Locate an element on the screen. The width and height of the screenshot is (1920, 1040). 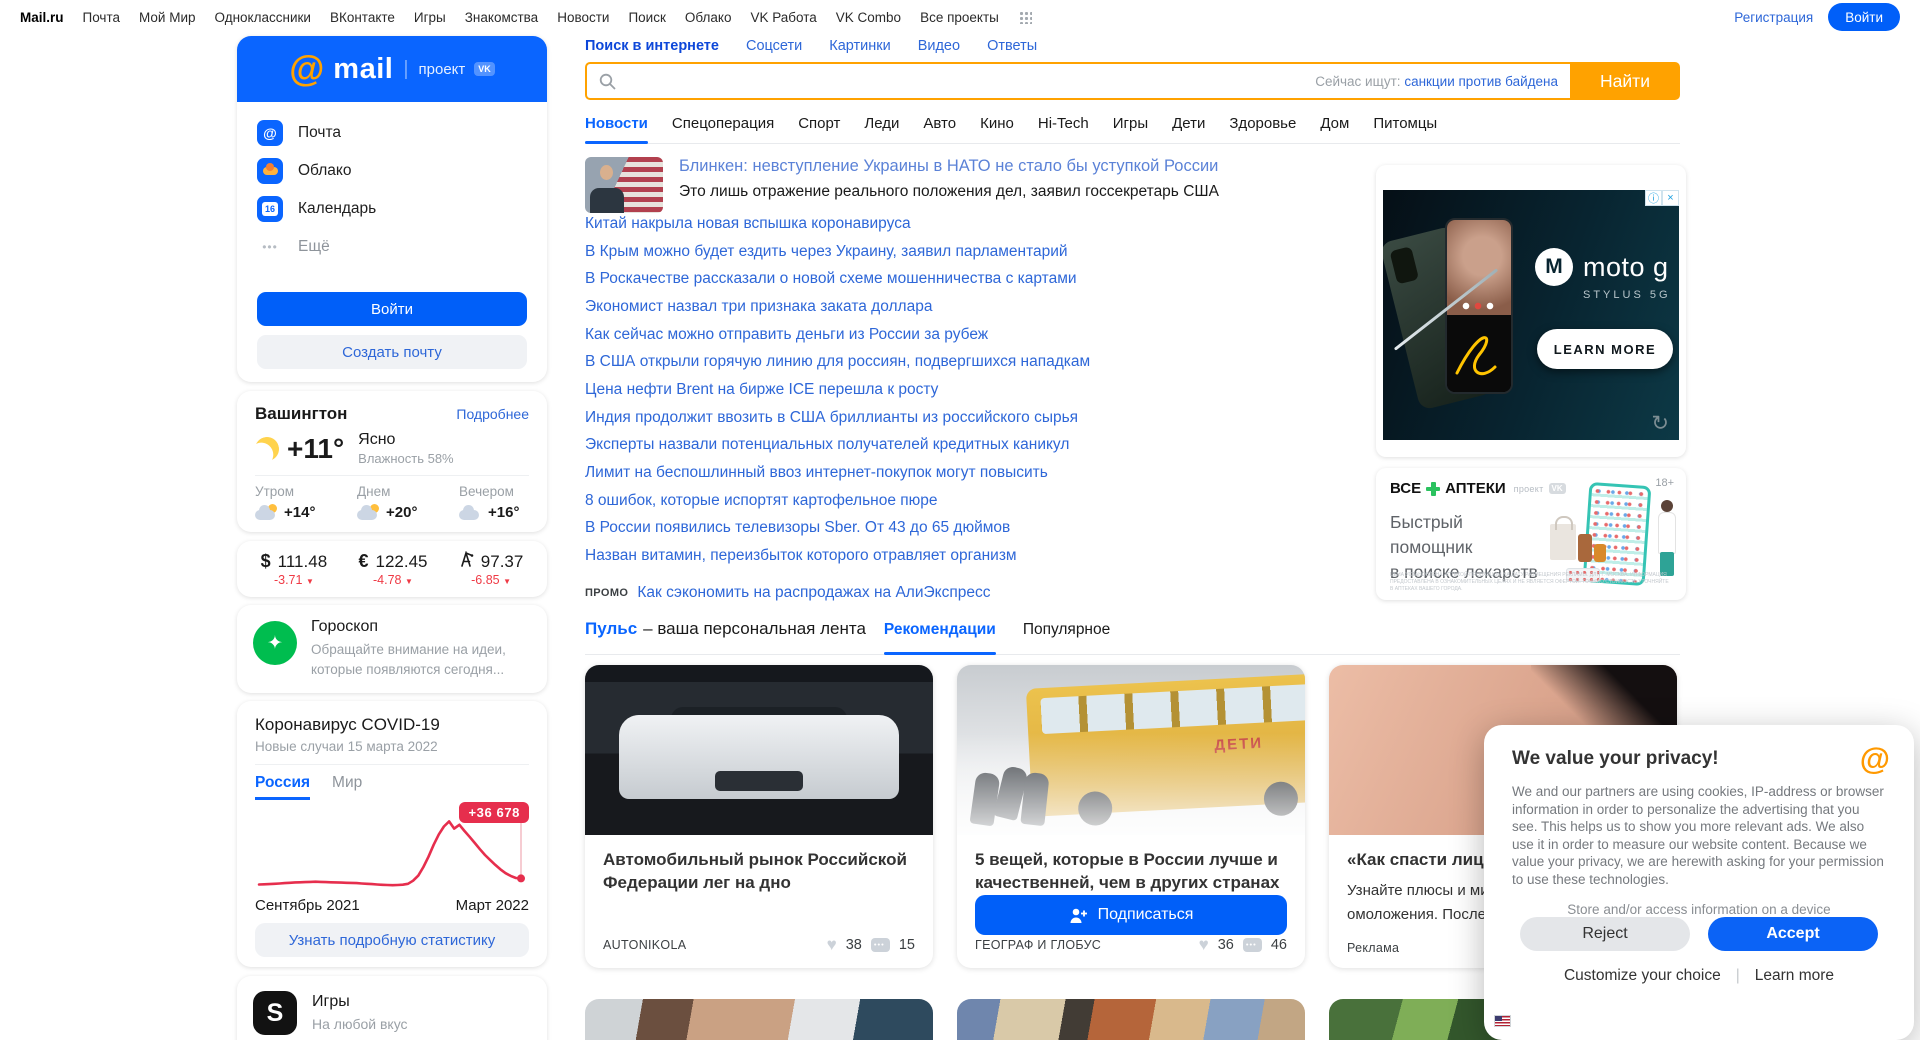
covid-tab-russia: Россия is located at coordinates (283, 787).